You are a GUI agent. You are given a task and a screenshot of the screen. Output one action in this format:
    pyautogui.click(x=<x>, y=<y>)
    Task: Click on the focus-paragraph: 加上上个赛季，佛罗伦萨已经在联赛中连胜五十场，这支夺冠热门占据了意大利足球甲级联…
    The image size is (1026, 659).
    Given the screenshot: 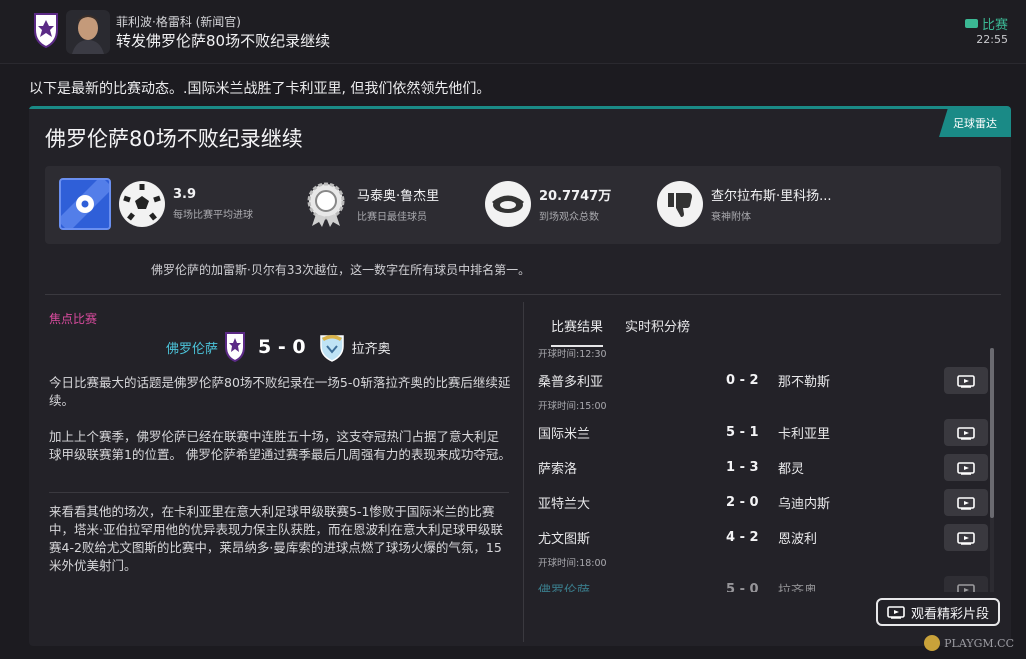 What is the action you would take?
    pyautogui.click(x=280, y=445)
    